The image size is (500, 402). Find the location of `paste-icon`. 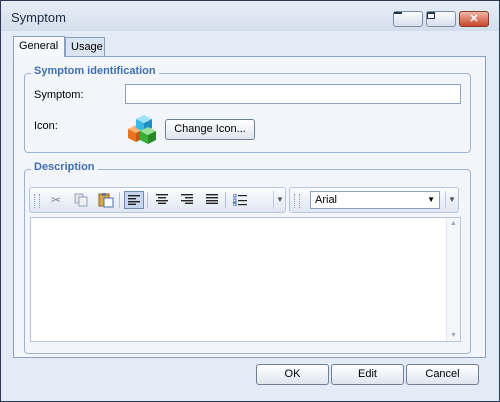

paste-icon is located at coordinates (106, 200).